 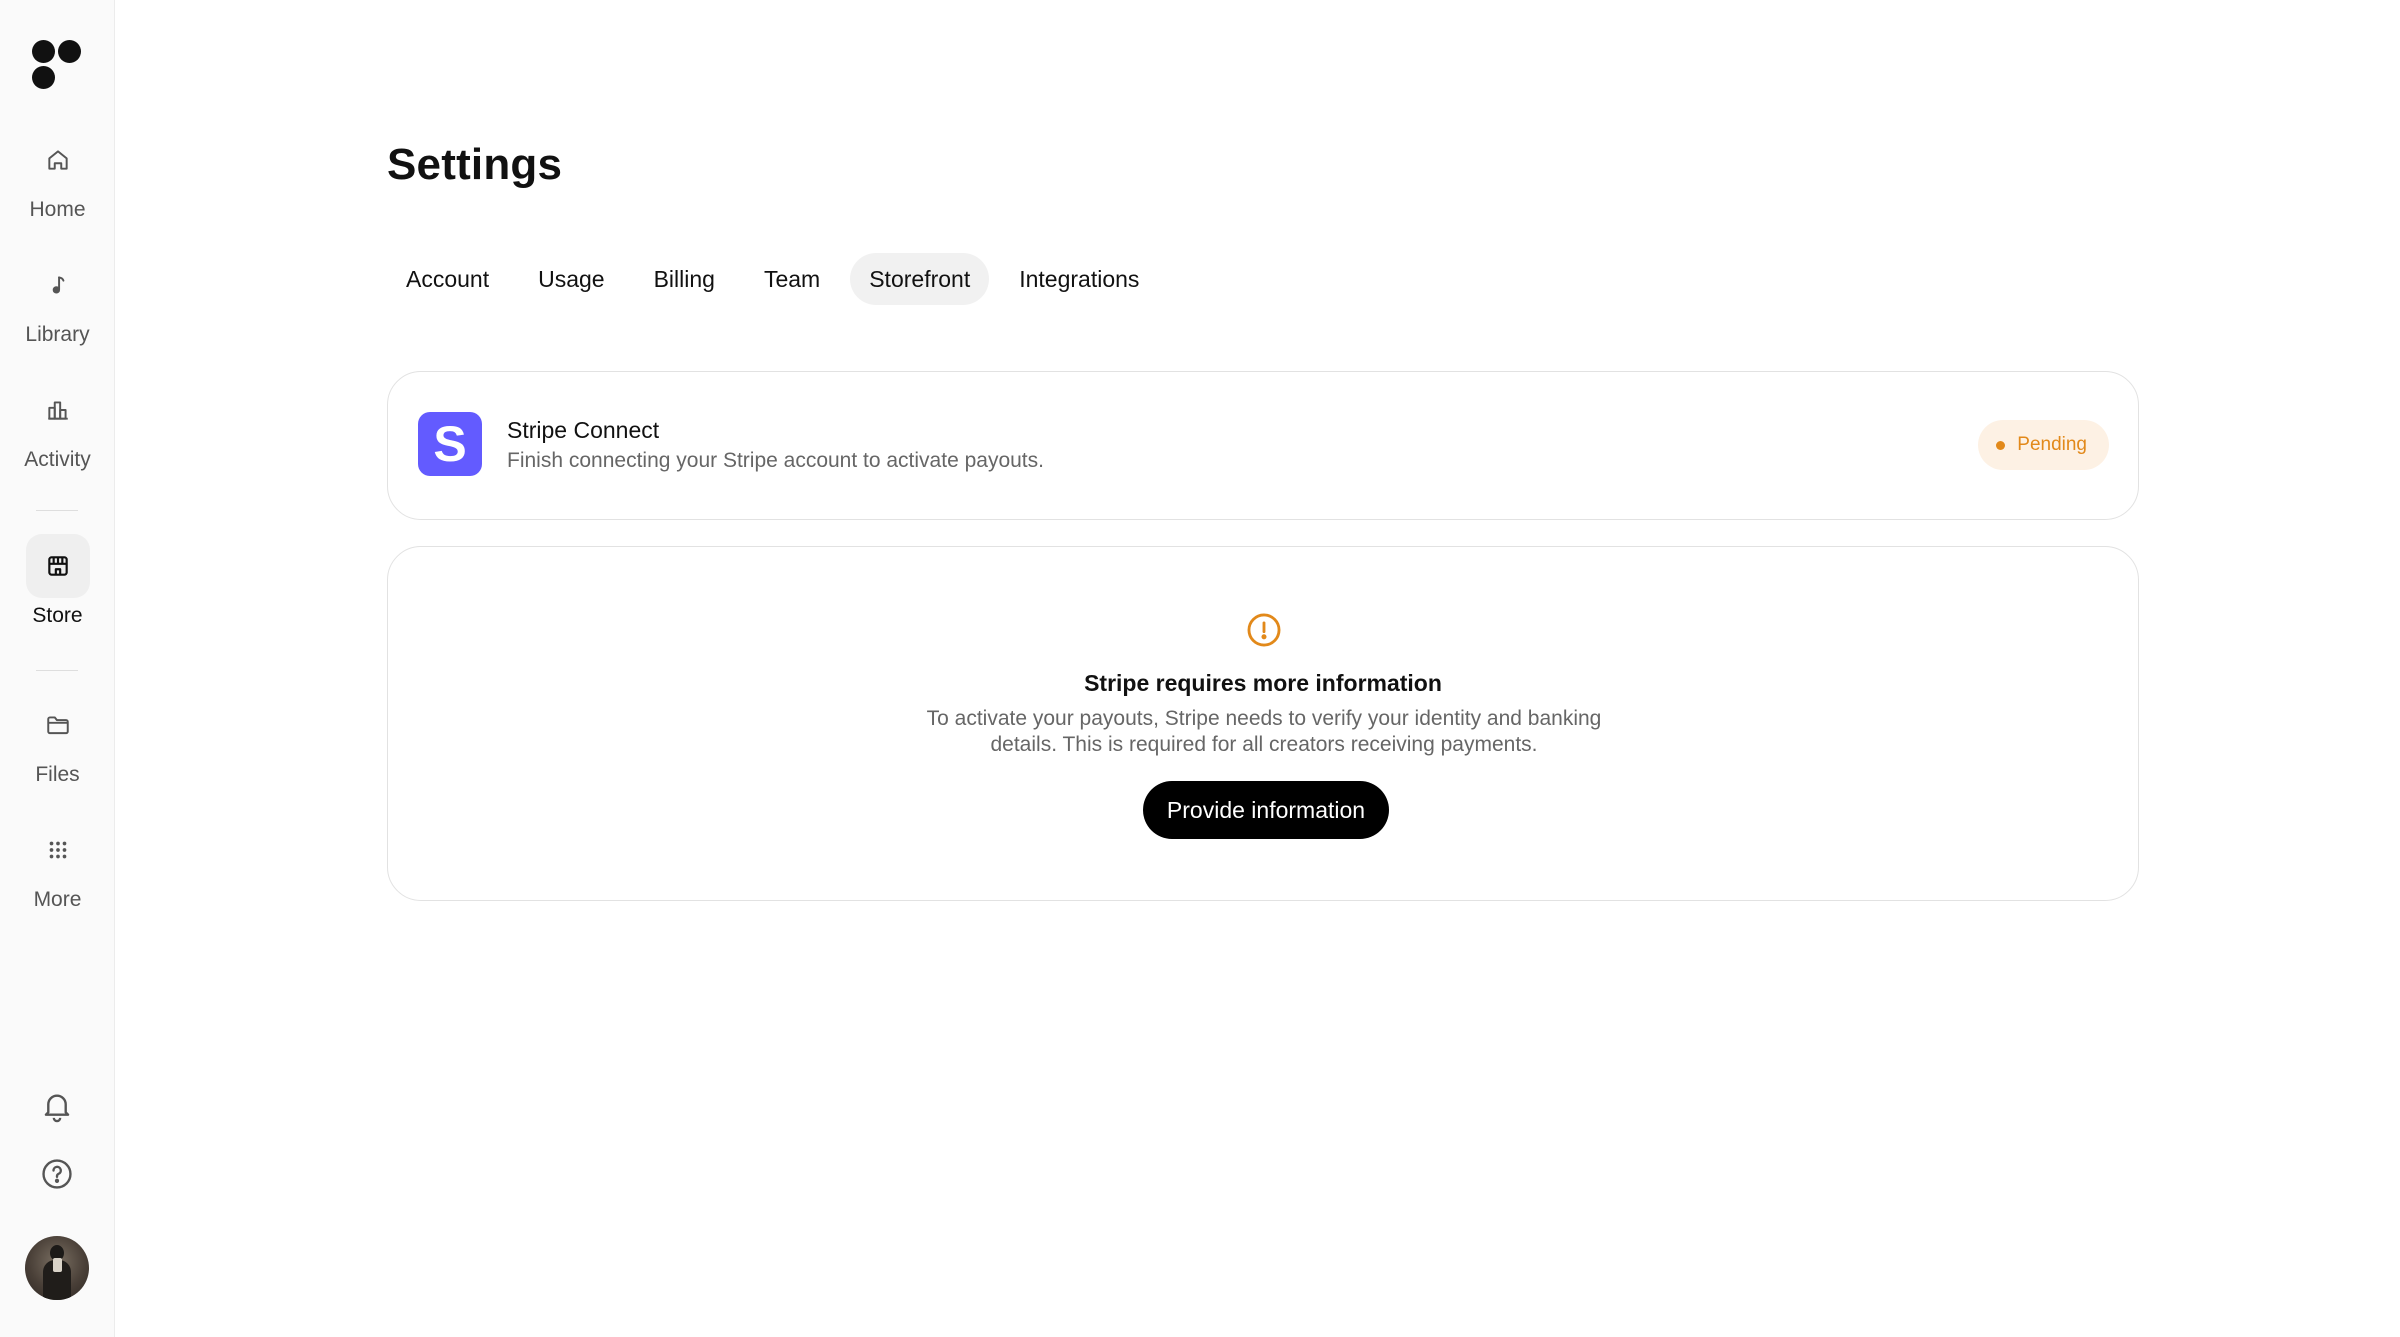 What do you see at coordinates (57, 459) in the screenshot?
I see `sidebar-item-label: Activity` at bounding box center [57, 459].